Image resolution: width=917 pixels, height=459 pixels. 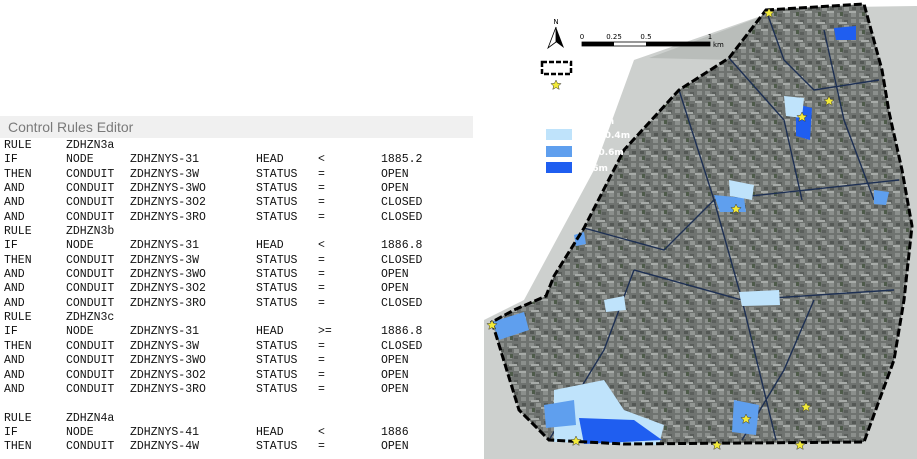 What do you see at coordinates (165, 174) in the screenshot?
I see `rule-object-id: ZDHZNYS-3W` at bounding box center [165, 174].